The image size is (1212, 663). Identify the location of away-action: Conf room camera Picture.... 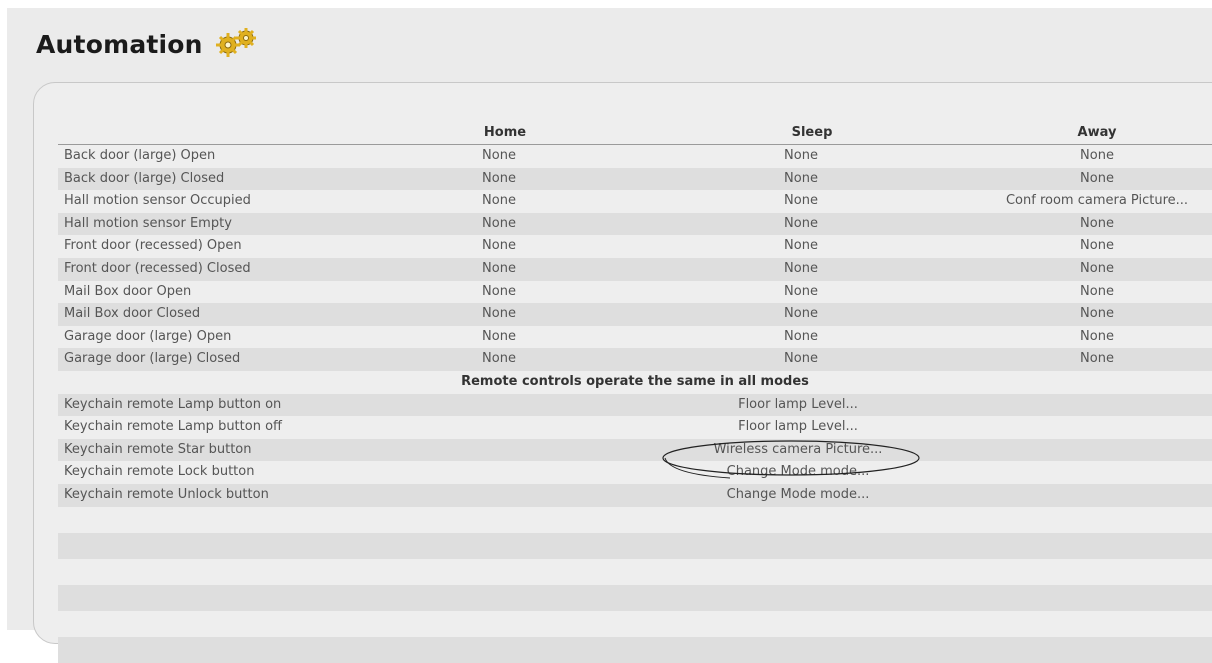
(1097, 201).